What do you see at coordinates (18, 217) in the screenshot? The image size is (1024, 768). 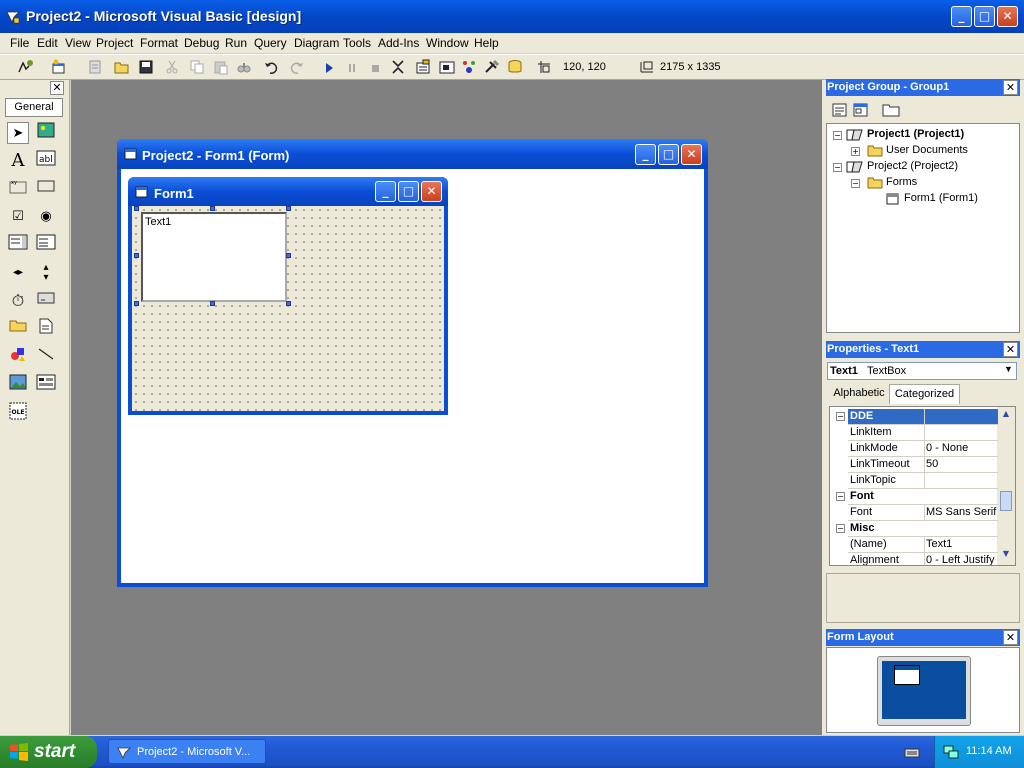 I see `checkbox-tool-icon: ☑` at bounding box center [18, 217].